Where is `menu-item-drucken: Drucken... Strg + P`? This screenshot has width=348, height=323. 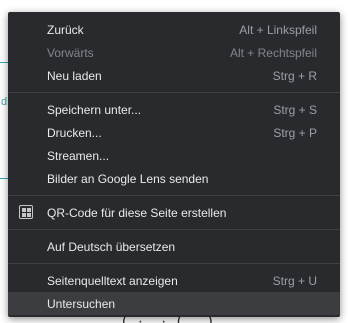 menu-item-drucken: Drucken... Strg + P is located at coordinates (174, 132).